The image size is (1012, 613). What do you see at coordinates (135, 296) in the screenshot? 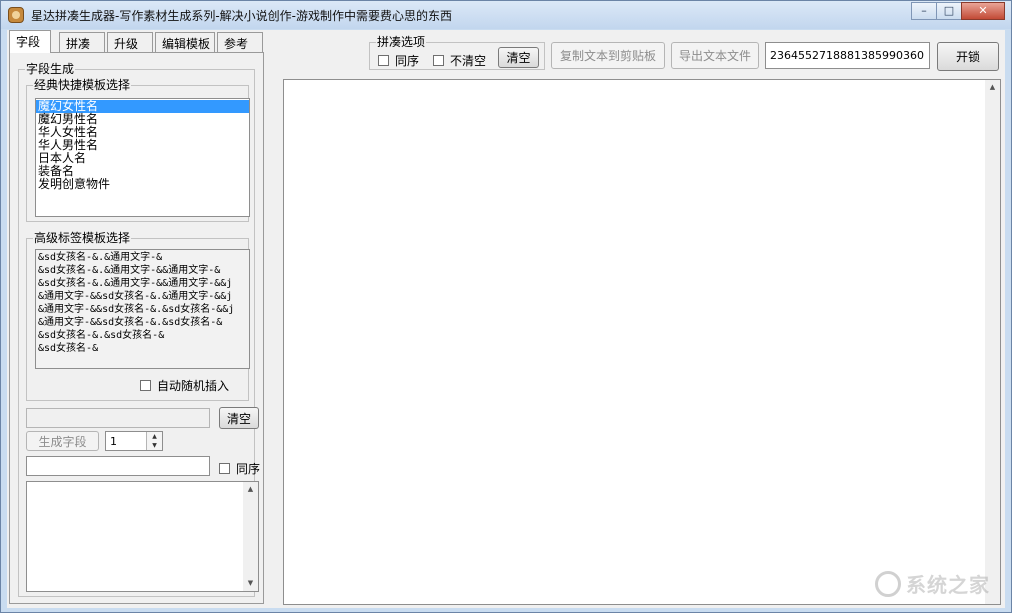
I see `template-line: &通用文字-&&sd女孩名-&.&通用文字-&&j` at bounding box center [135, 296].